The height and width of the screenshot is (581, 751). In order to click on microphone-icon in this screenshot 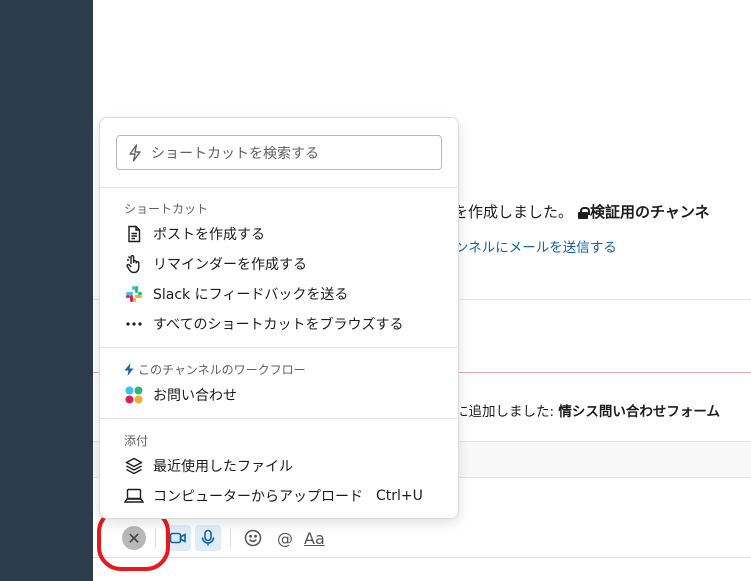, I will do `click(208, 537)`.